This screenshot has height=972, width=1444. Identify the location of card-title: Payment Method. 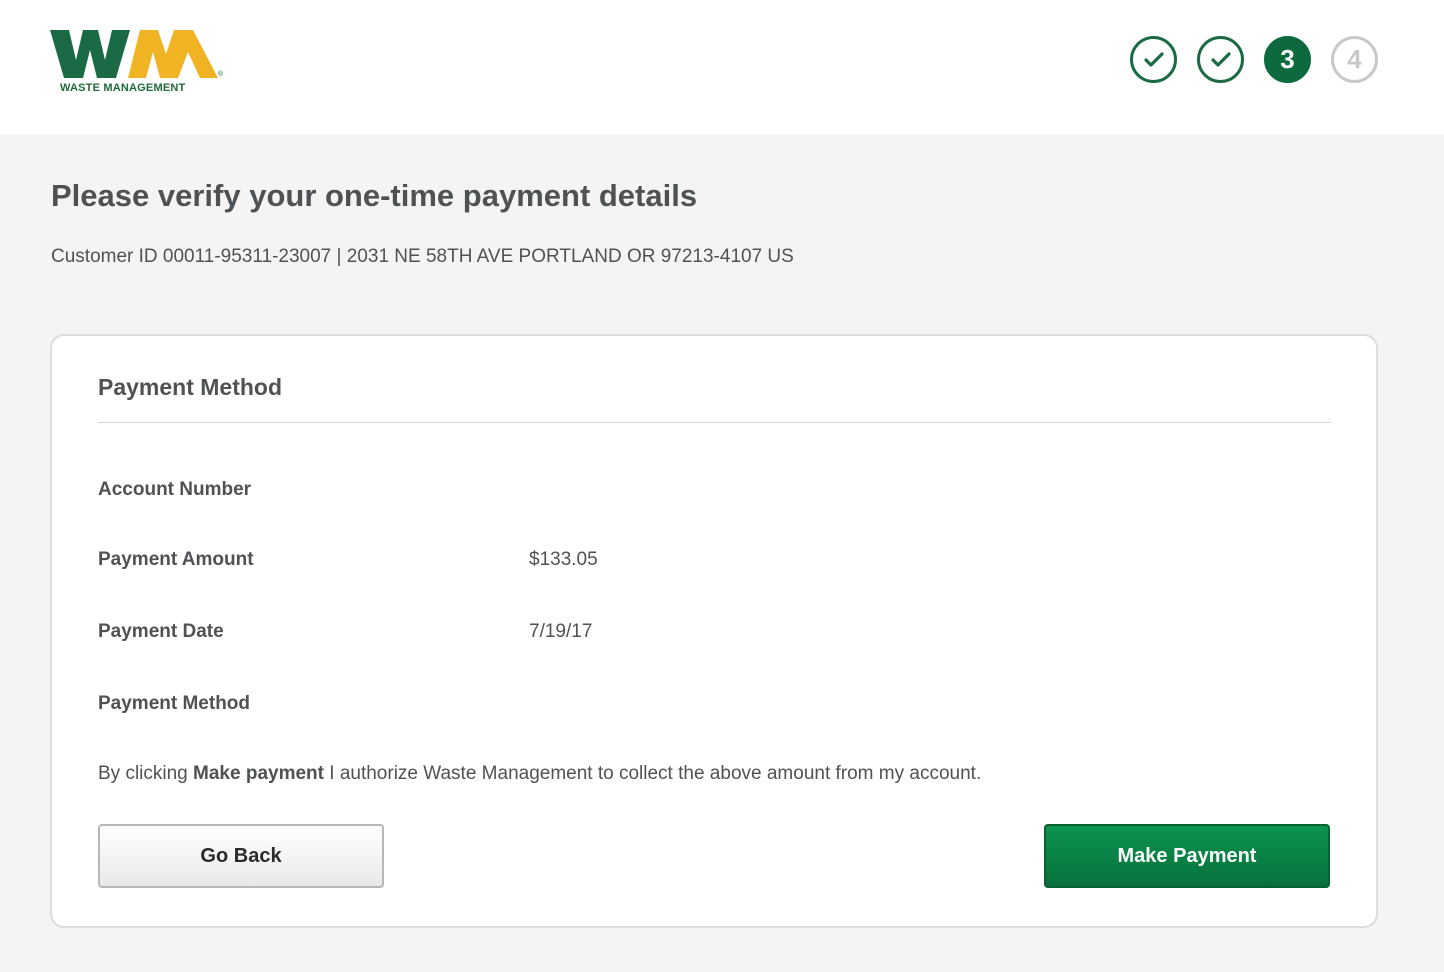
(190, 387).